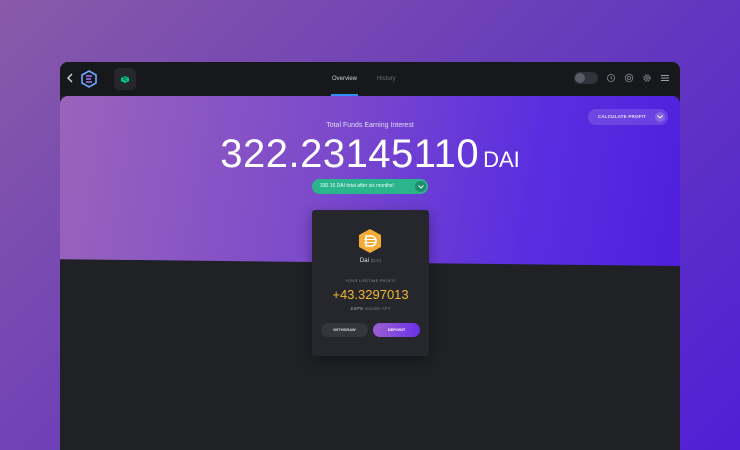  I want to click on profit-label: YOUR LIFETIME PROFIT, so click(370, 281).